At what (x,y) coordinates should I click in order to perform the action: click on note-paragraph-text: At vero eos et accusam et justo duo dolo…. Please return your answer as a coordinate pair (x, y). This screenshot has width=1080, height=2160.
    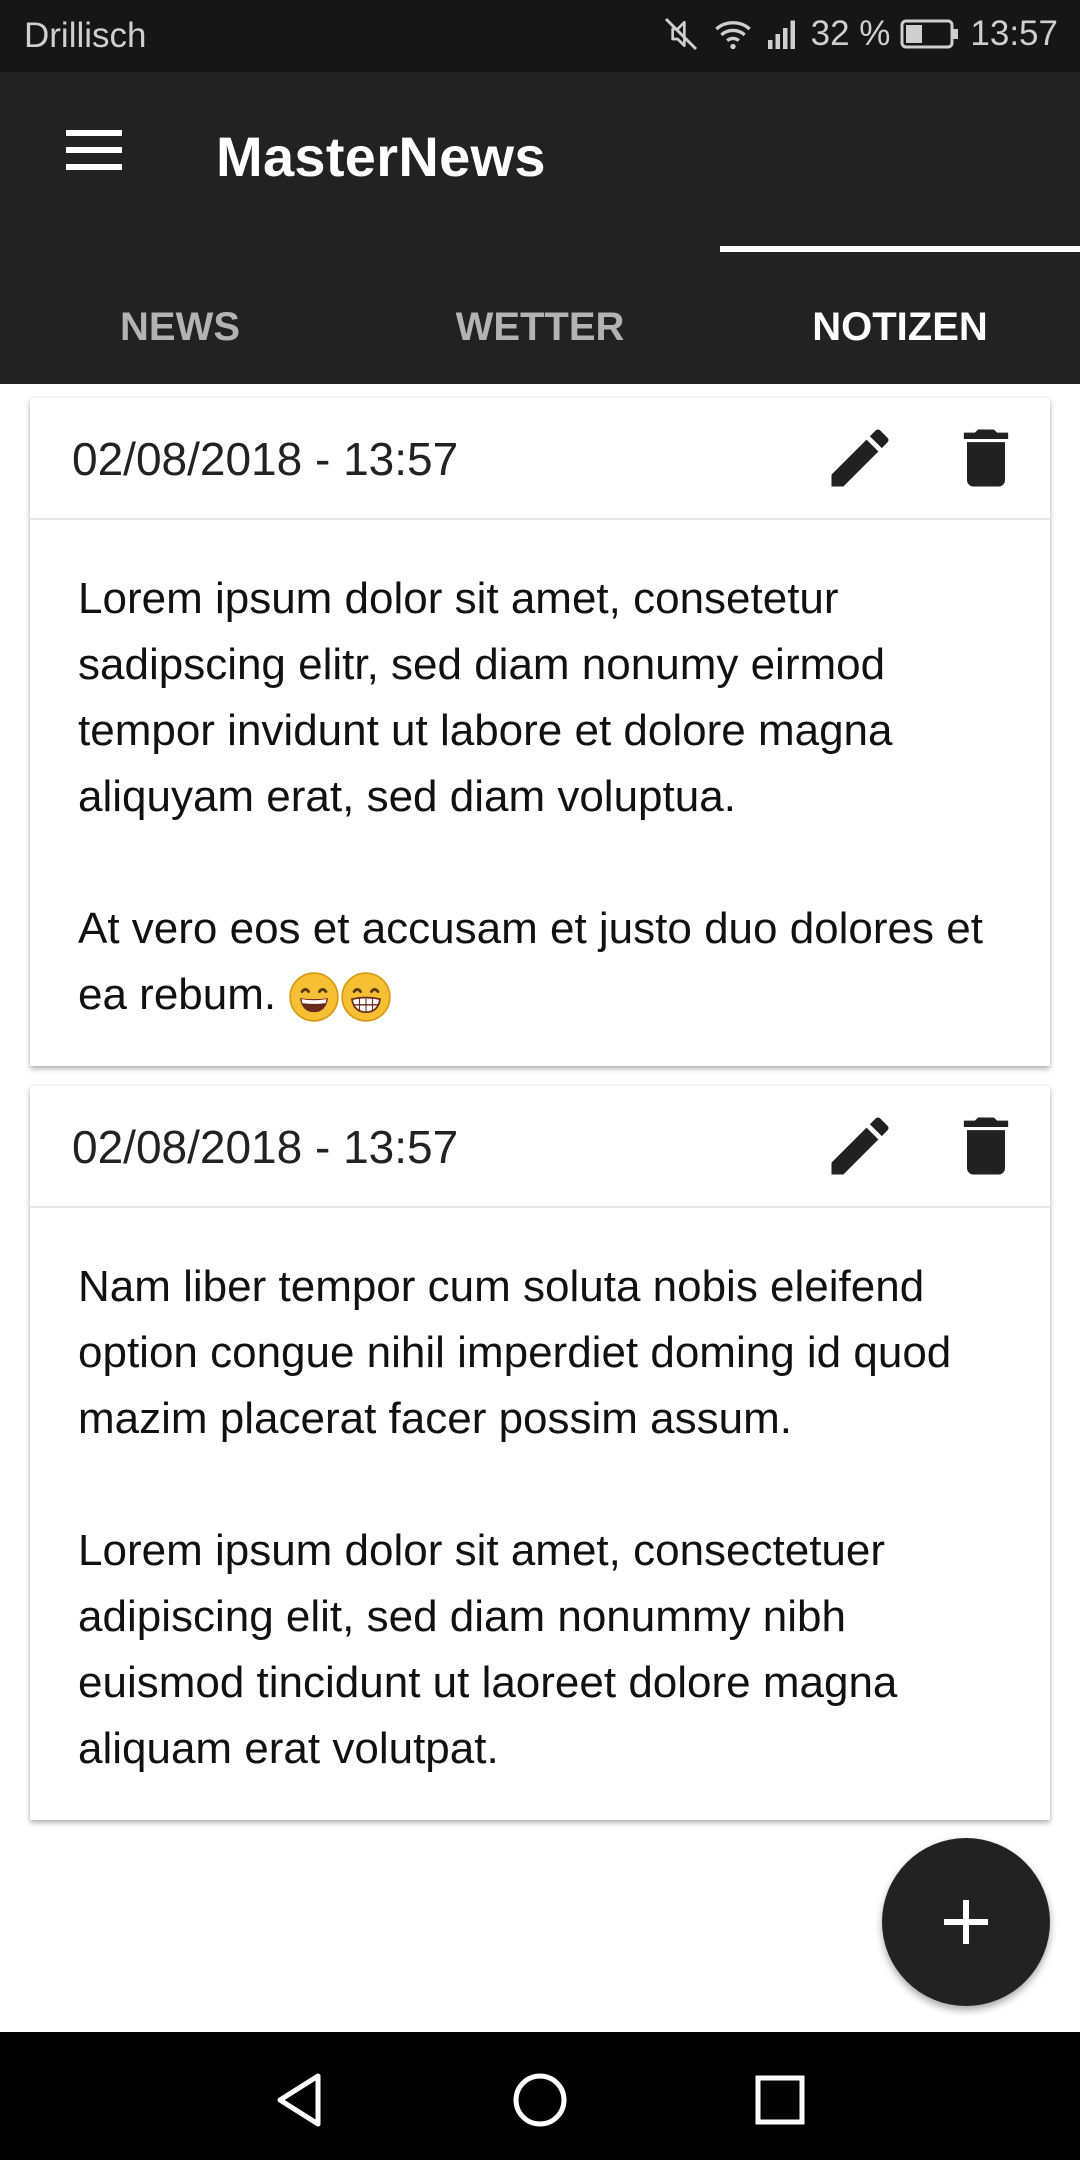
    Looking at the image, I should click on (530, 961).